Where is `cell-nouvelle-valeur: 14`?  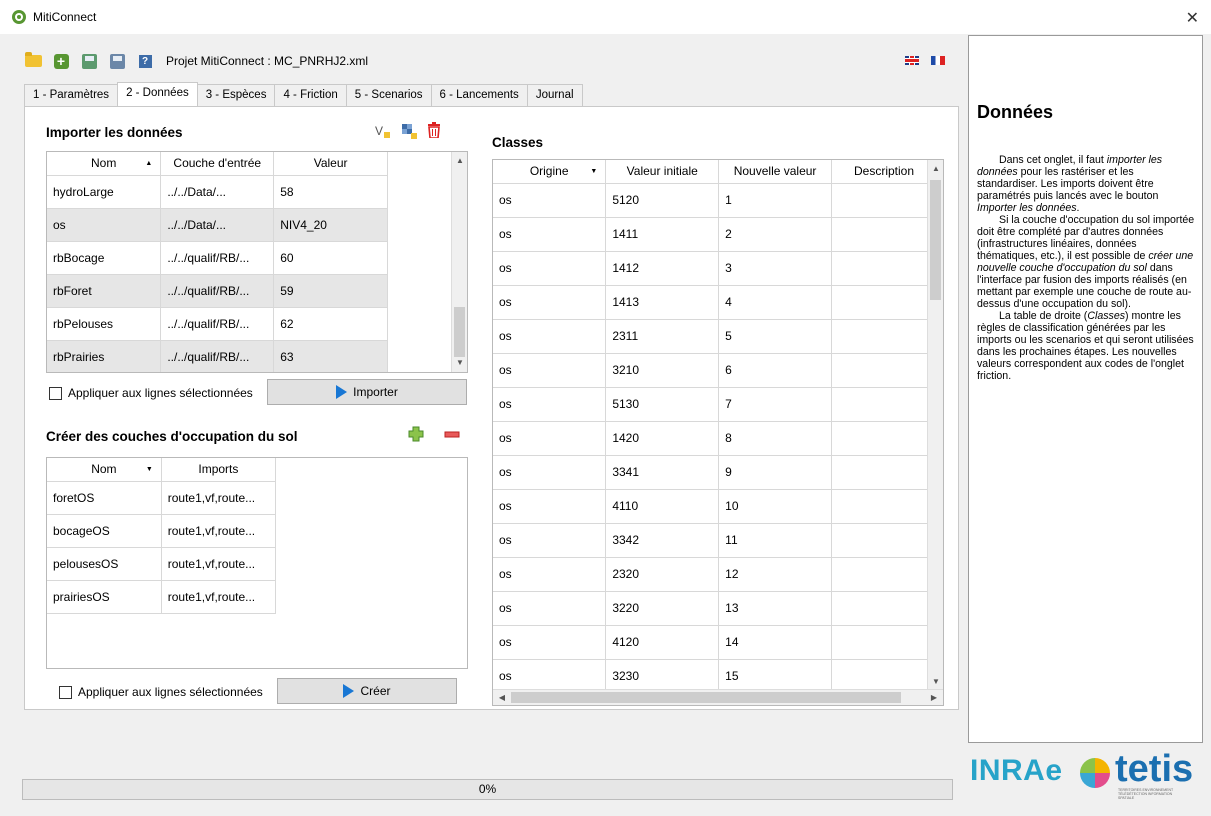
cell-nouvelle-valeur: 14 is located at coordinates (775, 642).